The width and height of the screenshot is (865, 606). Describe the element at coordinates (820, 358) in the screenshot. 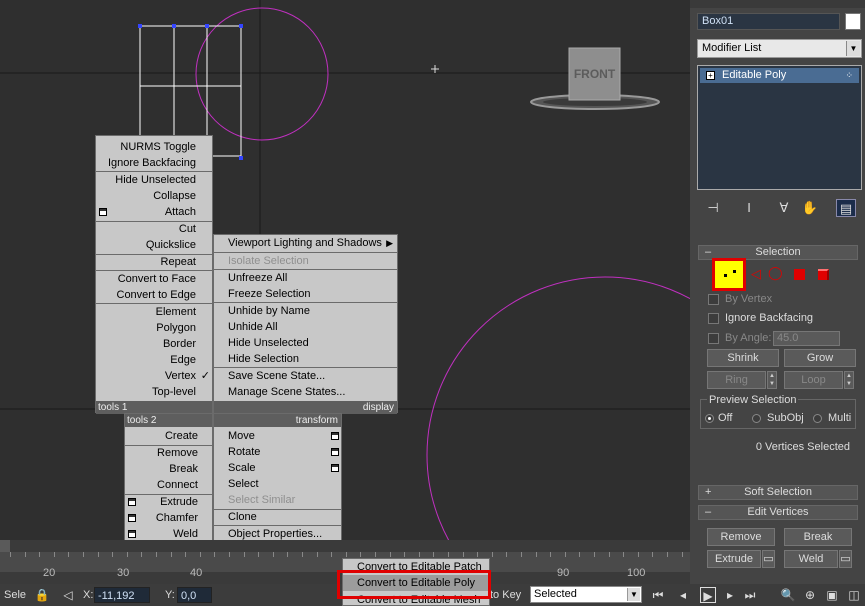

I see `grow-button: Grow` at that location.